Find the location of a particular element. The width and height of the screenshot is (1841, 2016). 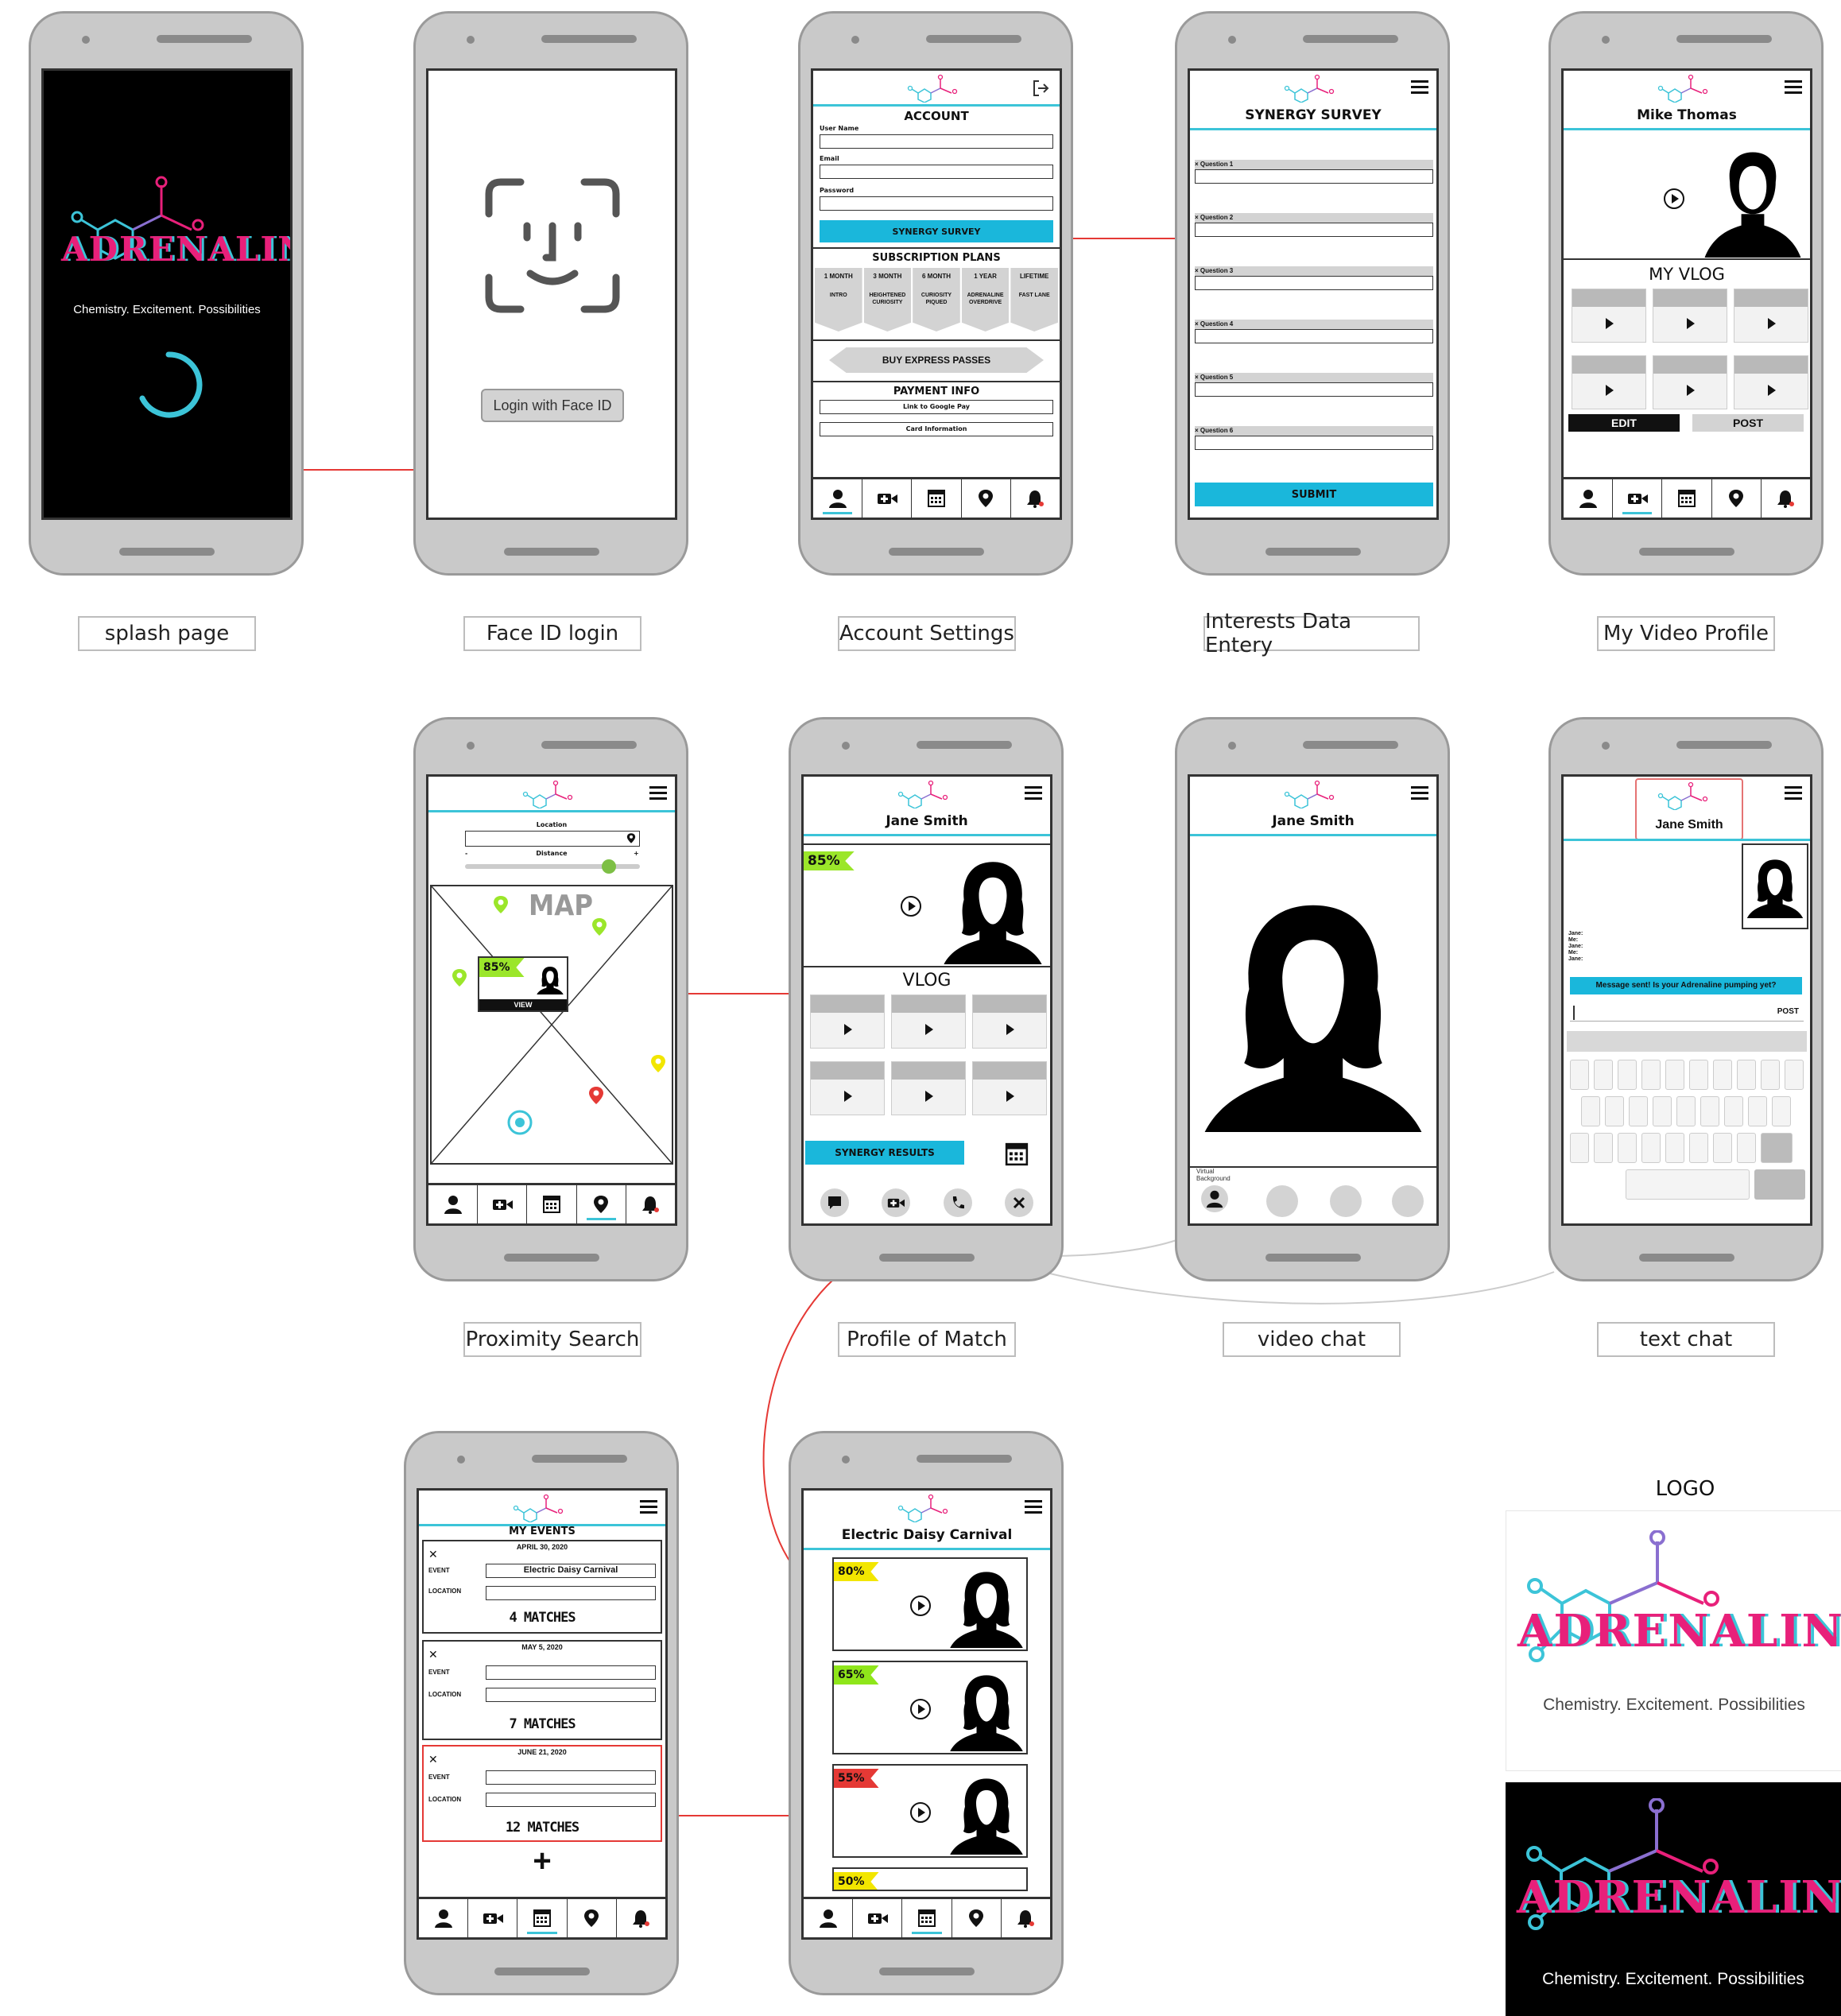

distance-slider is located at coordinates (552, 866).